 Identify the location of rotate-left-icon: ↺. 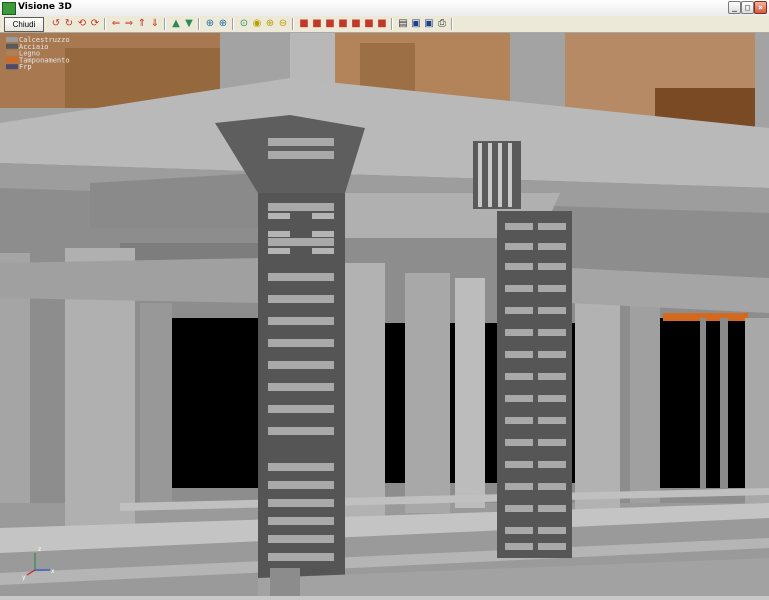
(56, 24).